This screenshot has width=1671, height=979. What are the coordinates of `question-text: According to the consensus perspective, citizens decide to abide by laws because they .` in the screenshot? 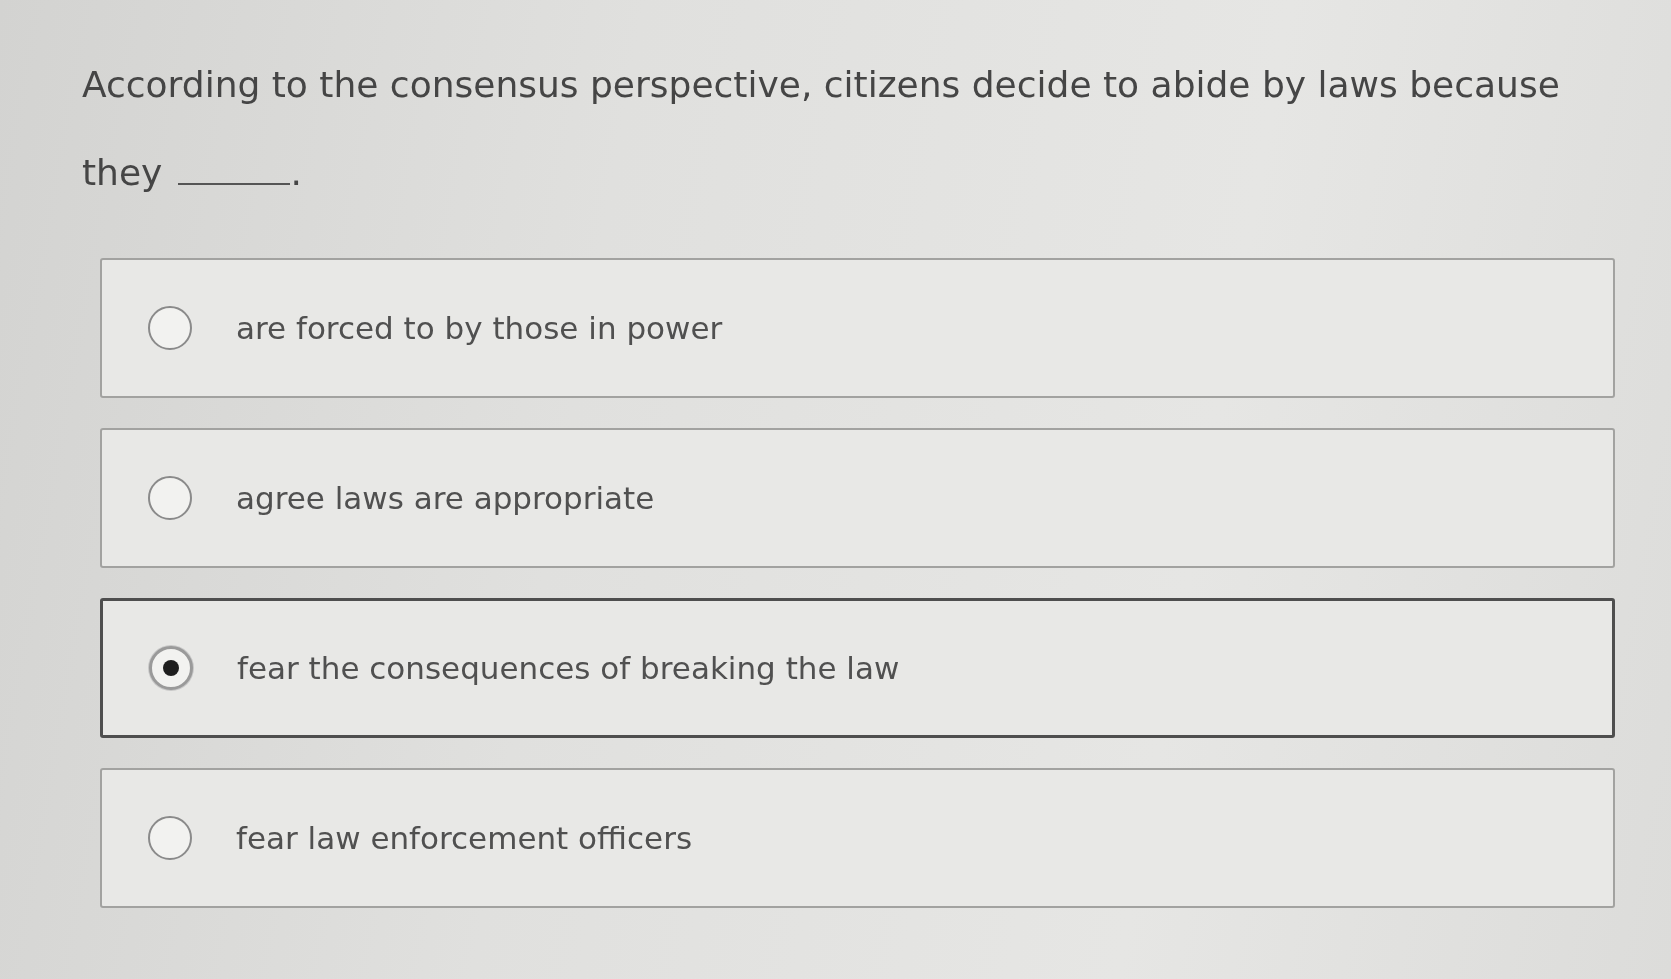 It's located at (821, 129).